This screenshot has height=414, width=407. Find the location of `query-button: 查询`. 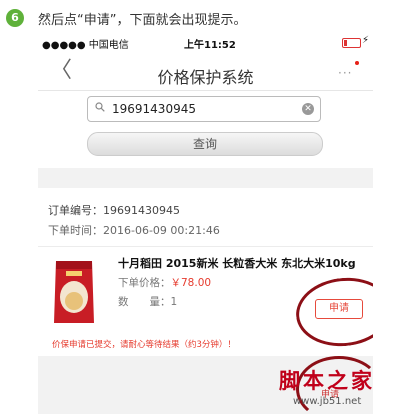

query-button: 查询 is located at coordinates (205, 144).